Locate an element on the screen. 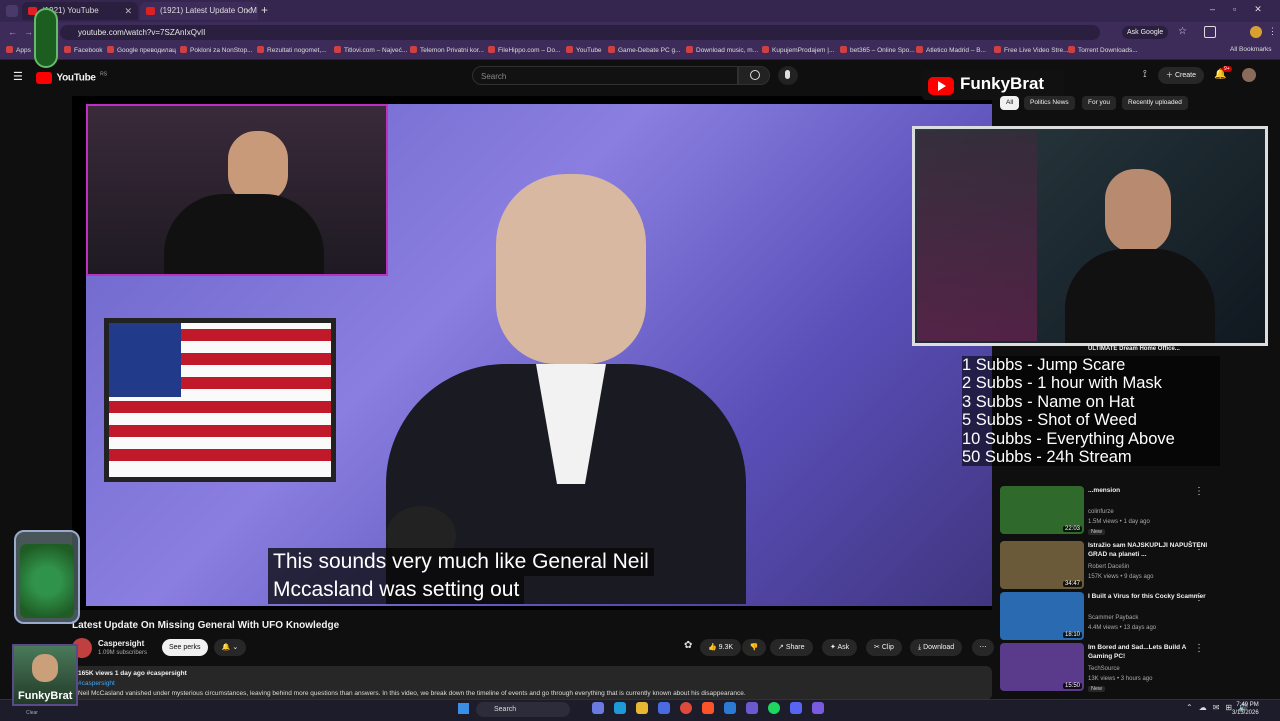 The image size is (1280, 721). chip-all: All is located at coordinates (1010, 103).